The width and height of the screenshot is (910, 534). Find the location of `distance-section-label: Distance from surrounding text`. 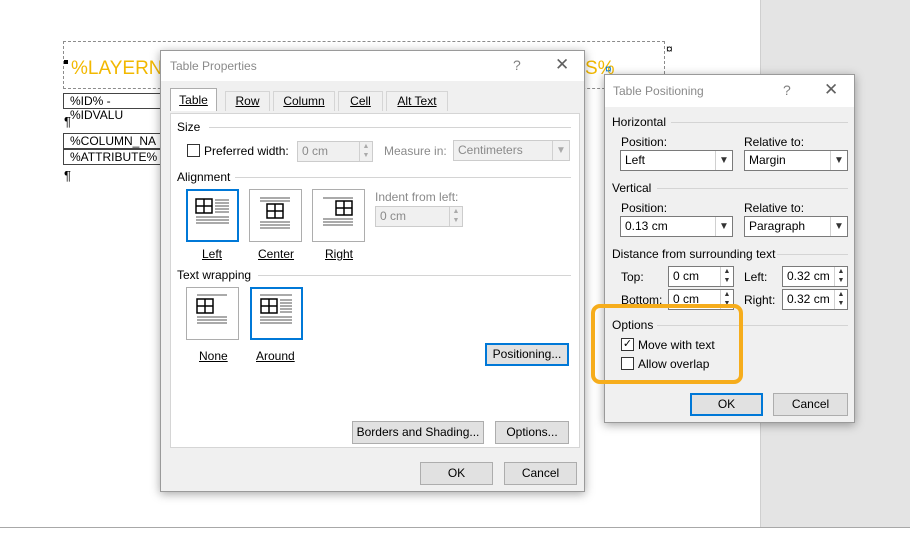

distance-section-label: Distance from surrounding text is located at coordinates (694, 254).